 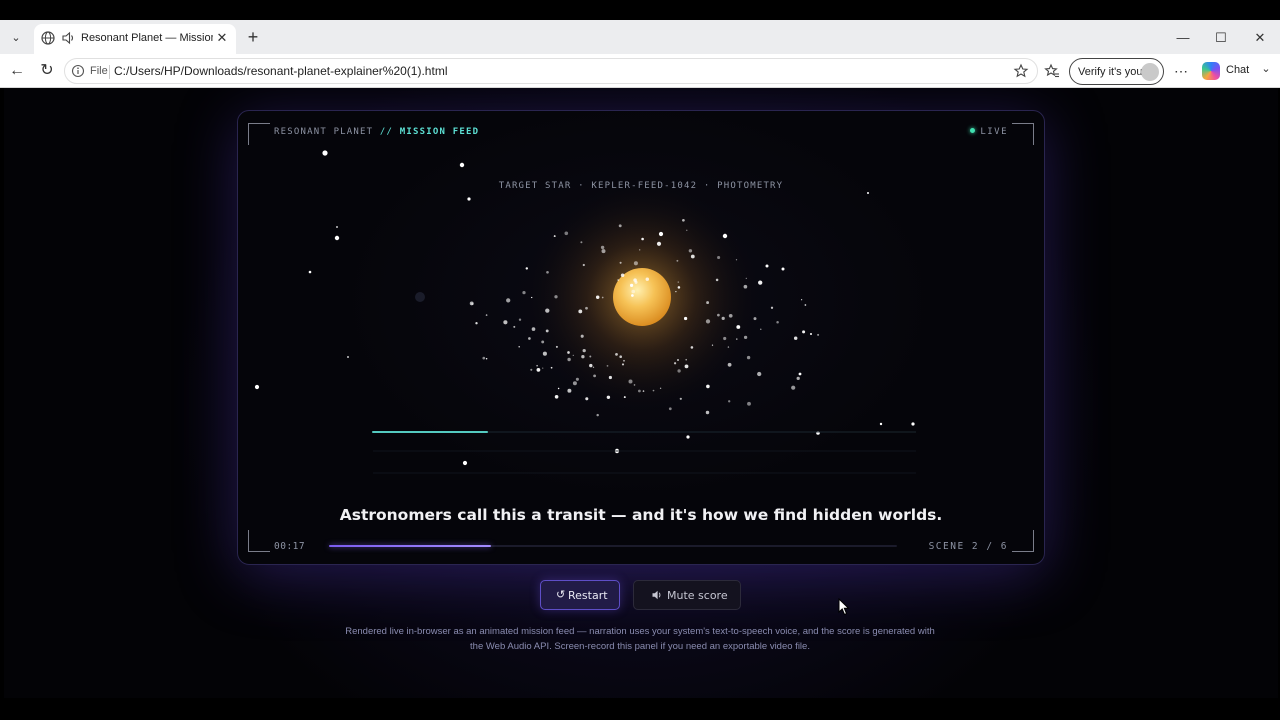 I want to click on playback-progress-bar, so click(x=613, y=546).